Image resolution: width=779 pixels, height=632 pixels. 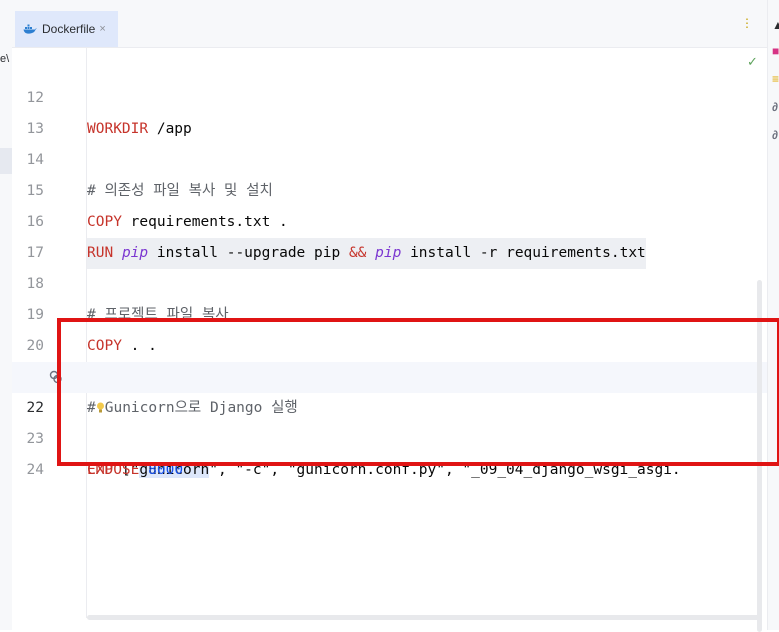 What do you see at coordinates (389, 187) in the screenshot?
I see `code-line: 15 COPY requirements.txt .` at bounding box center [389, 187].